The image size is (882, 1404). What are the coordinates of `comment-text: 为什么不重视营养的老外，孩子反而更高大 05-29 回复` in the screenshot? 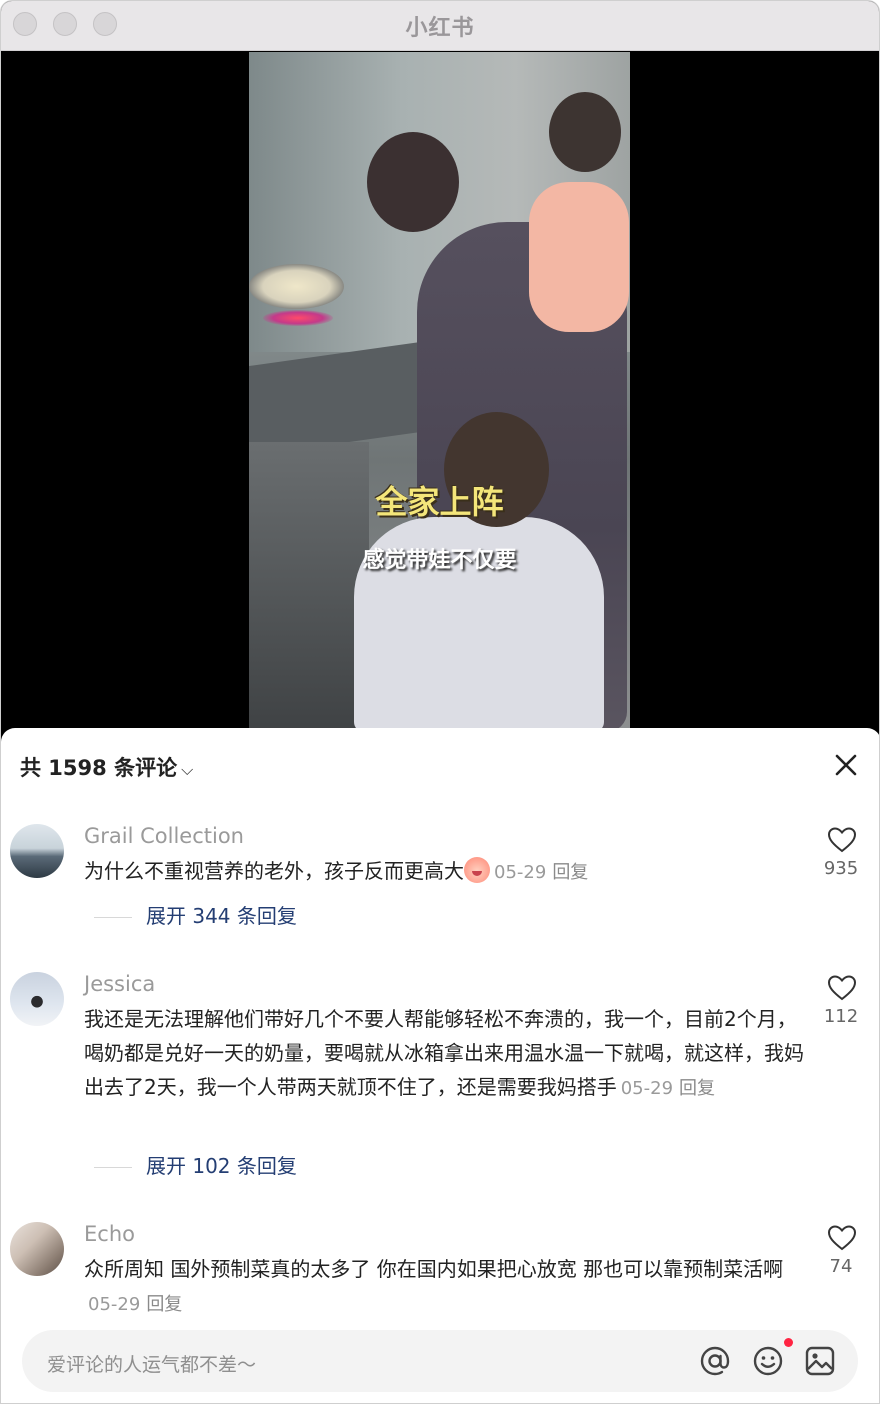 It's located at (444, 872).